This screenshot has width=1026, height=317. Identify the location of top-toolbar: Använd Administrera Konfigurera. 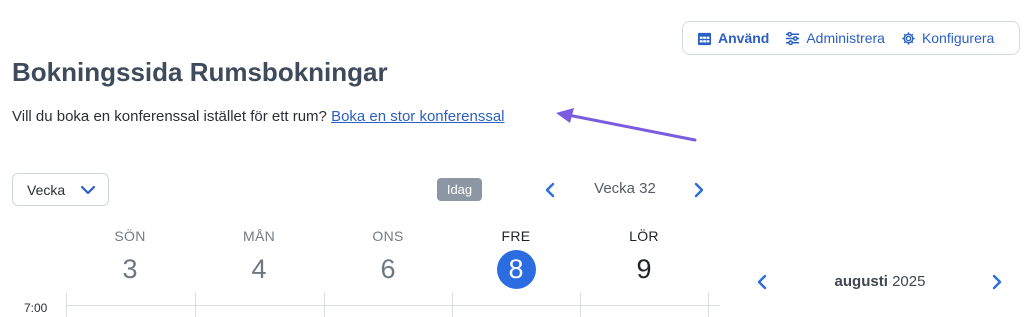
(851, 38).